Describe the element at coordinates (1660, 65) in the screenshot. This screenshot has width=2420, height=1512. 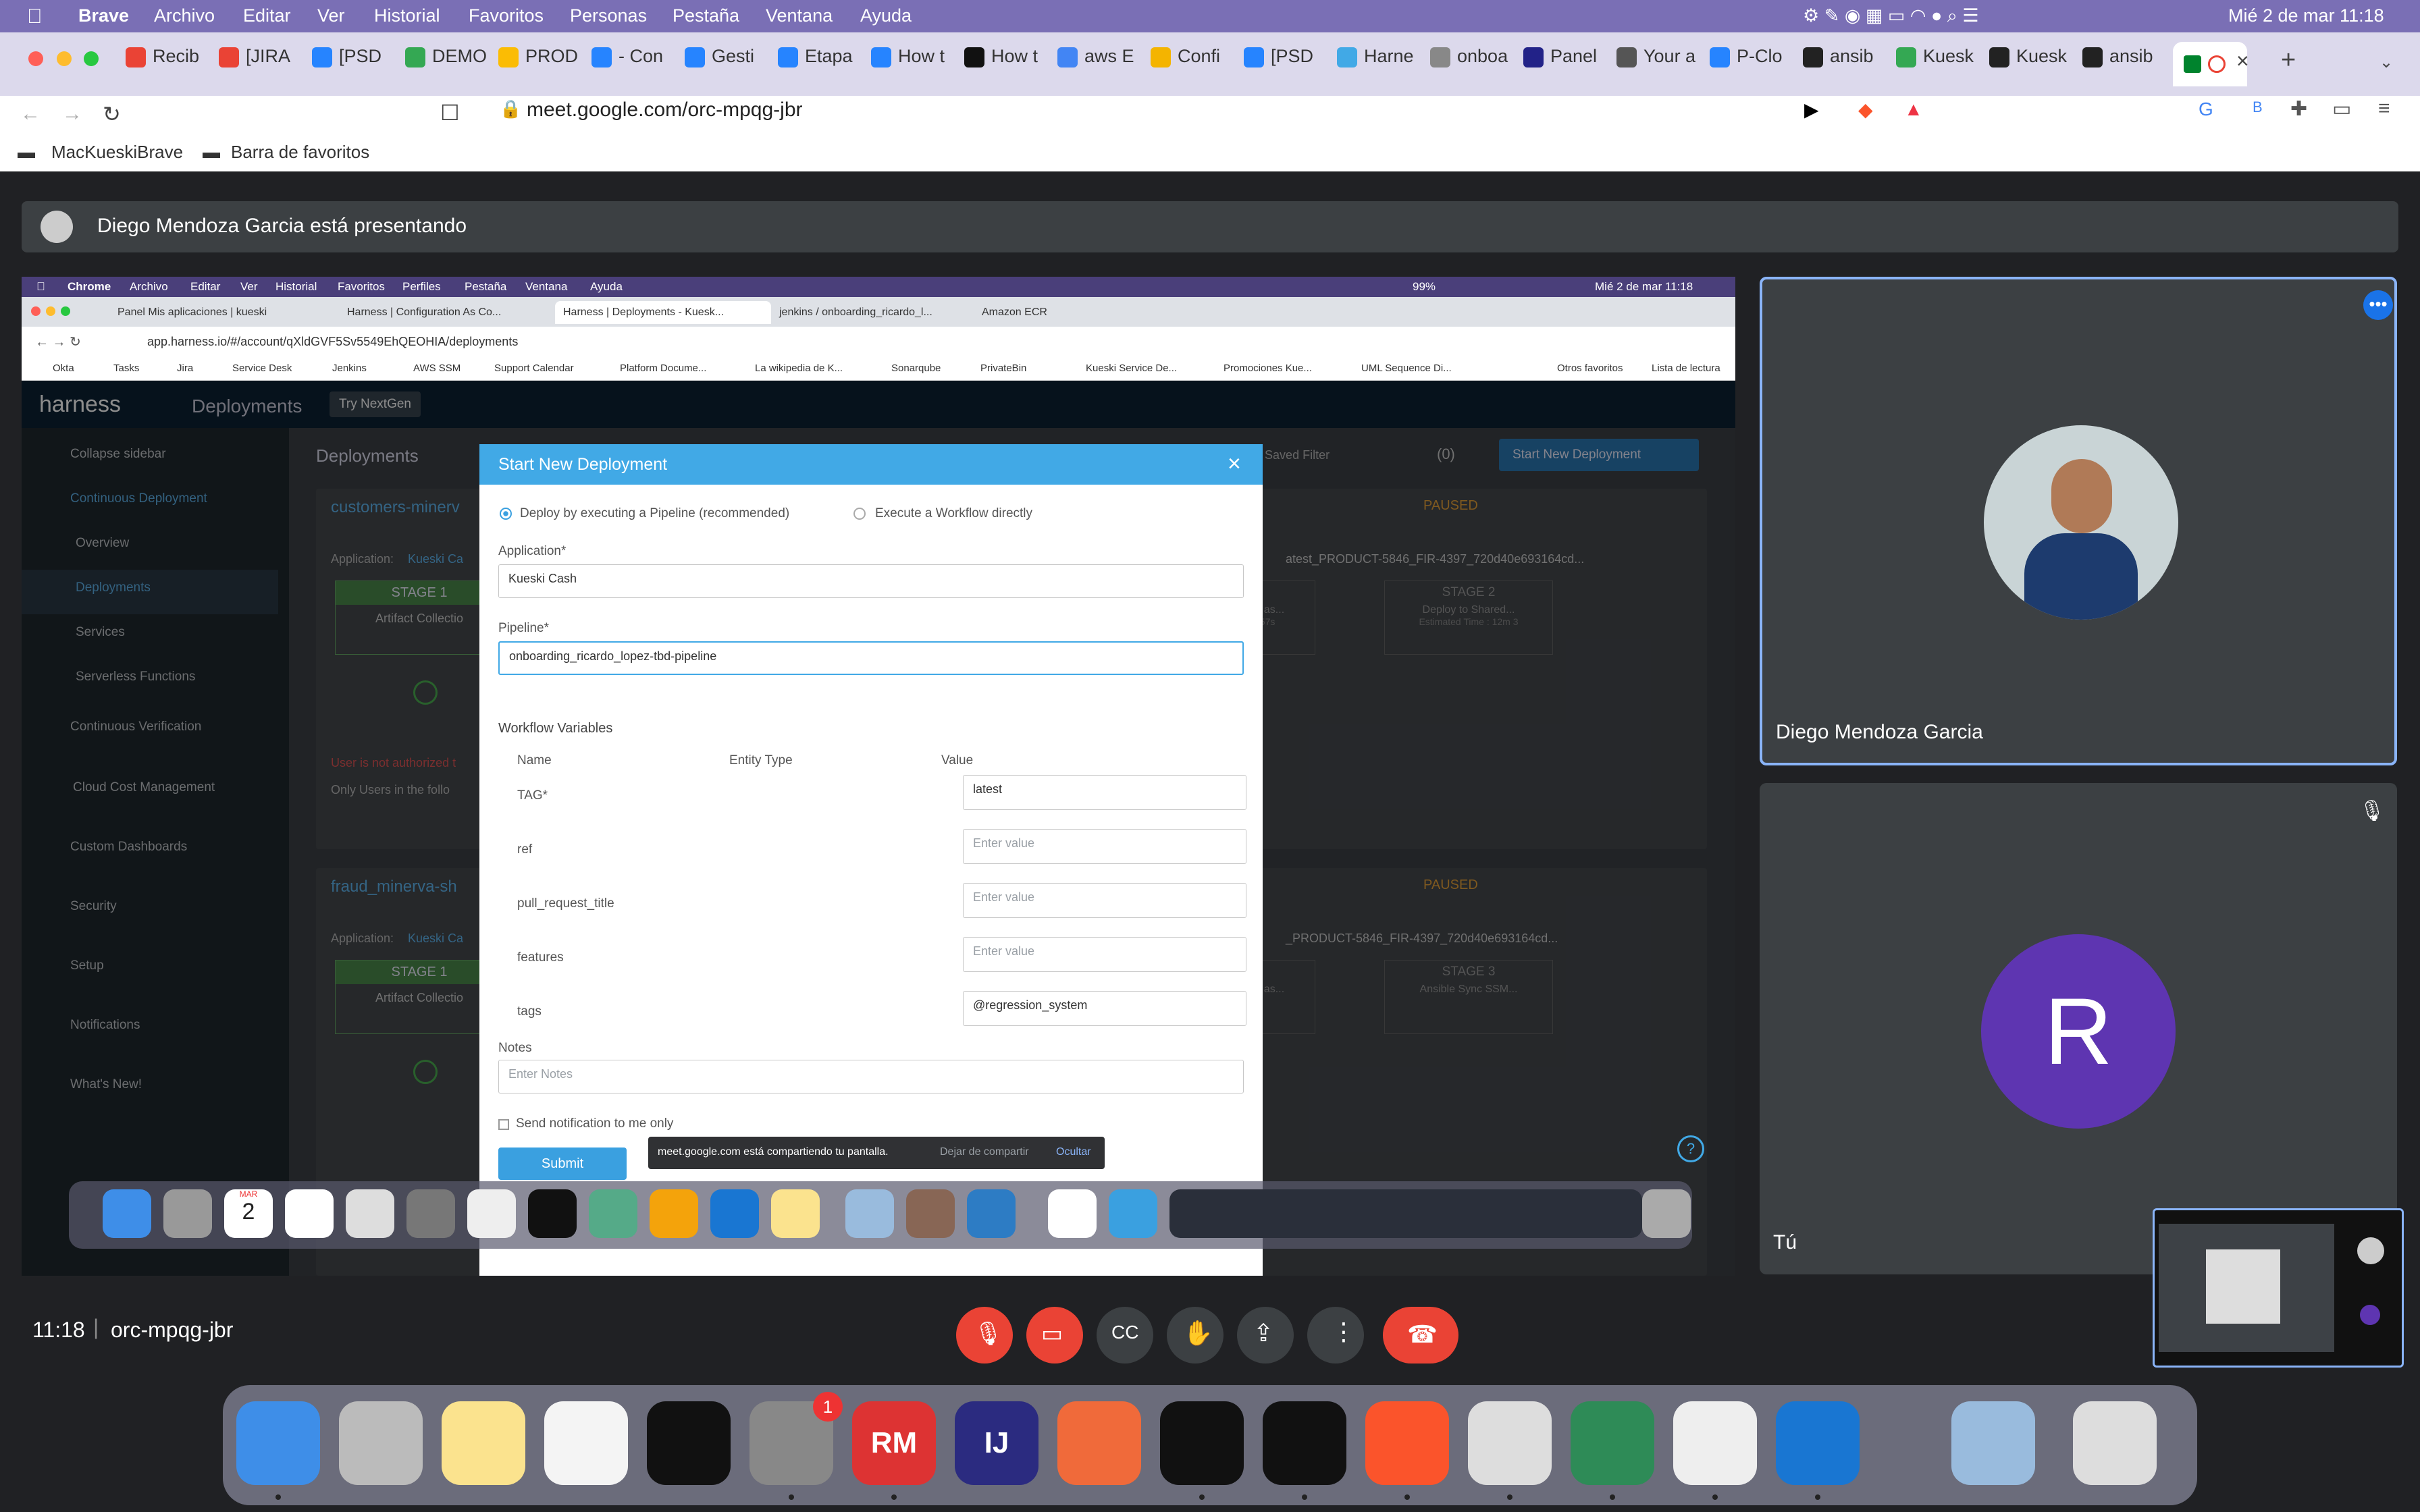
I see `browser-tab: Your a` at that location.